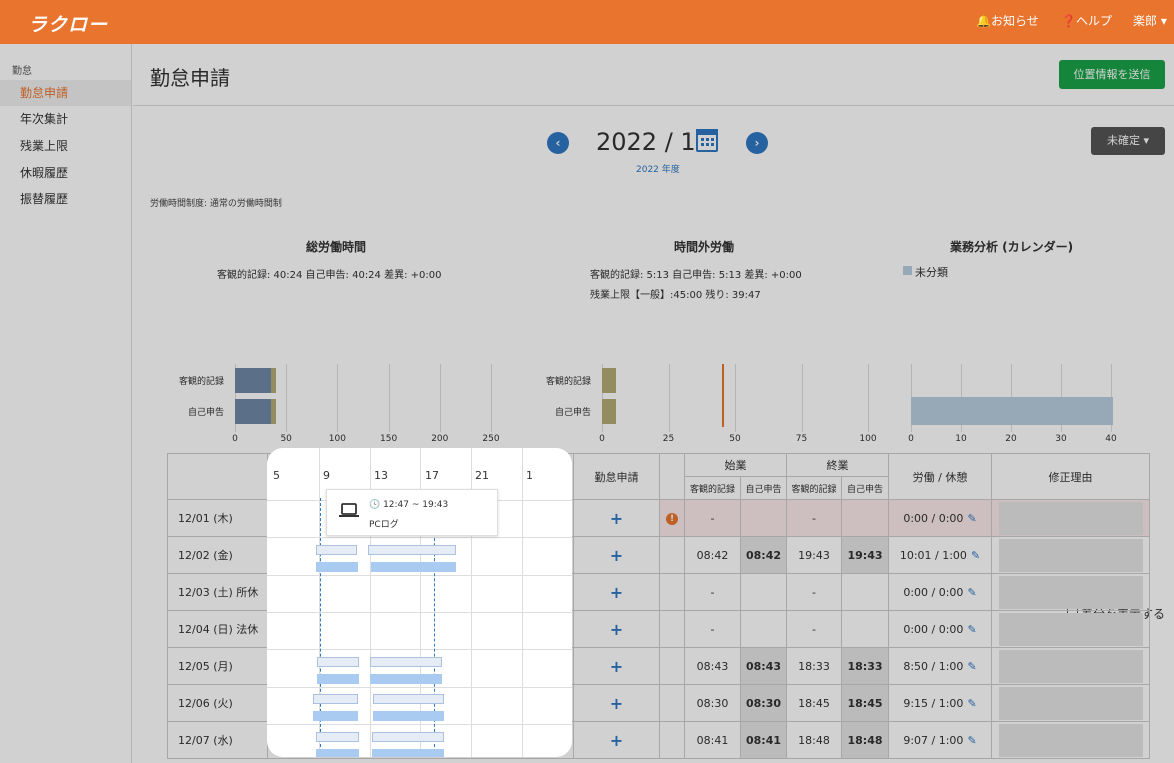  Describe the element at coordinates (349, 510) in the screenshot. I see `laptop-icon` at that location.